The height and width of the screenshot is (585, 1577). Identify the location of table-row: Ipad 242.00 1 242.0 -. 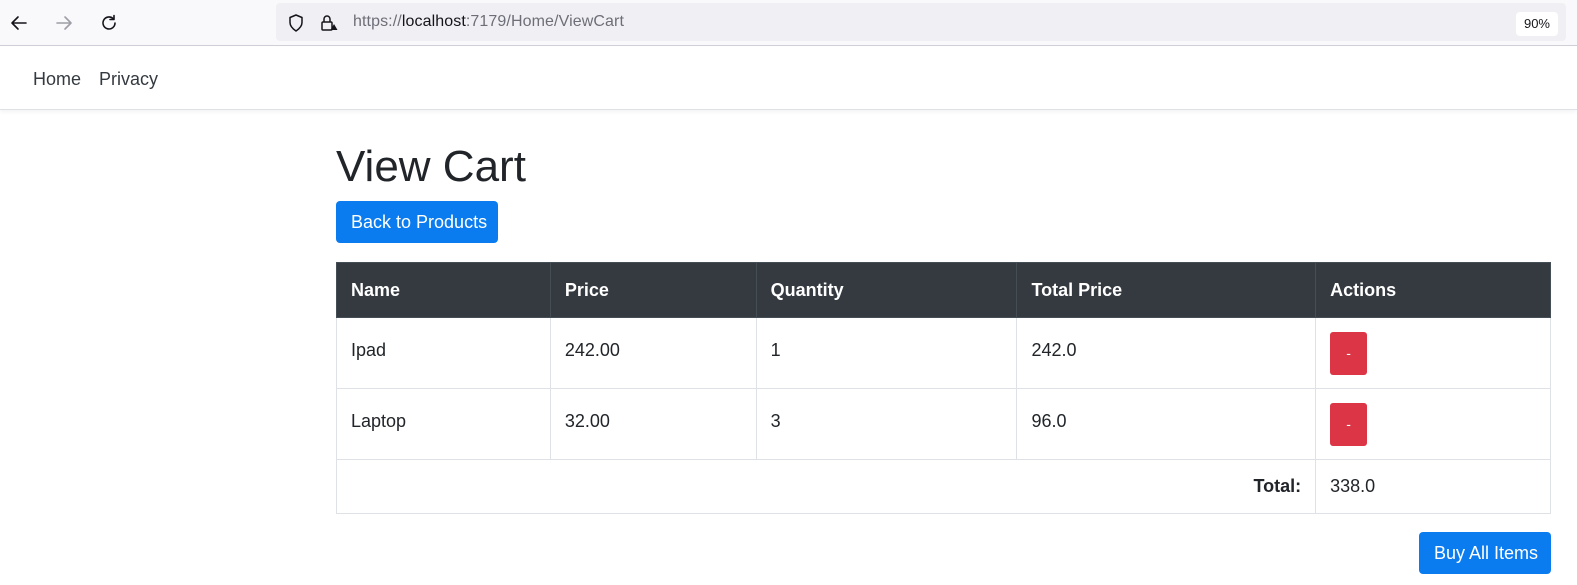
(943, 353).